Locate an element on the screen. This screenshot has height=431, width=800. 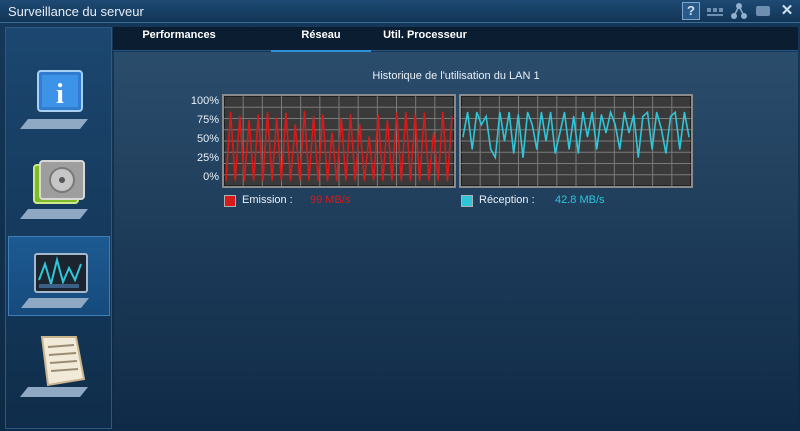
close-icon: ✕ is located at coordinates (787, 11).